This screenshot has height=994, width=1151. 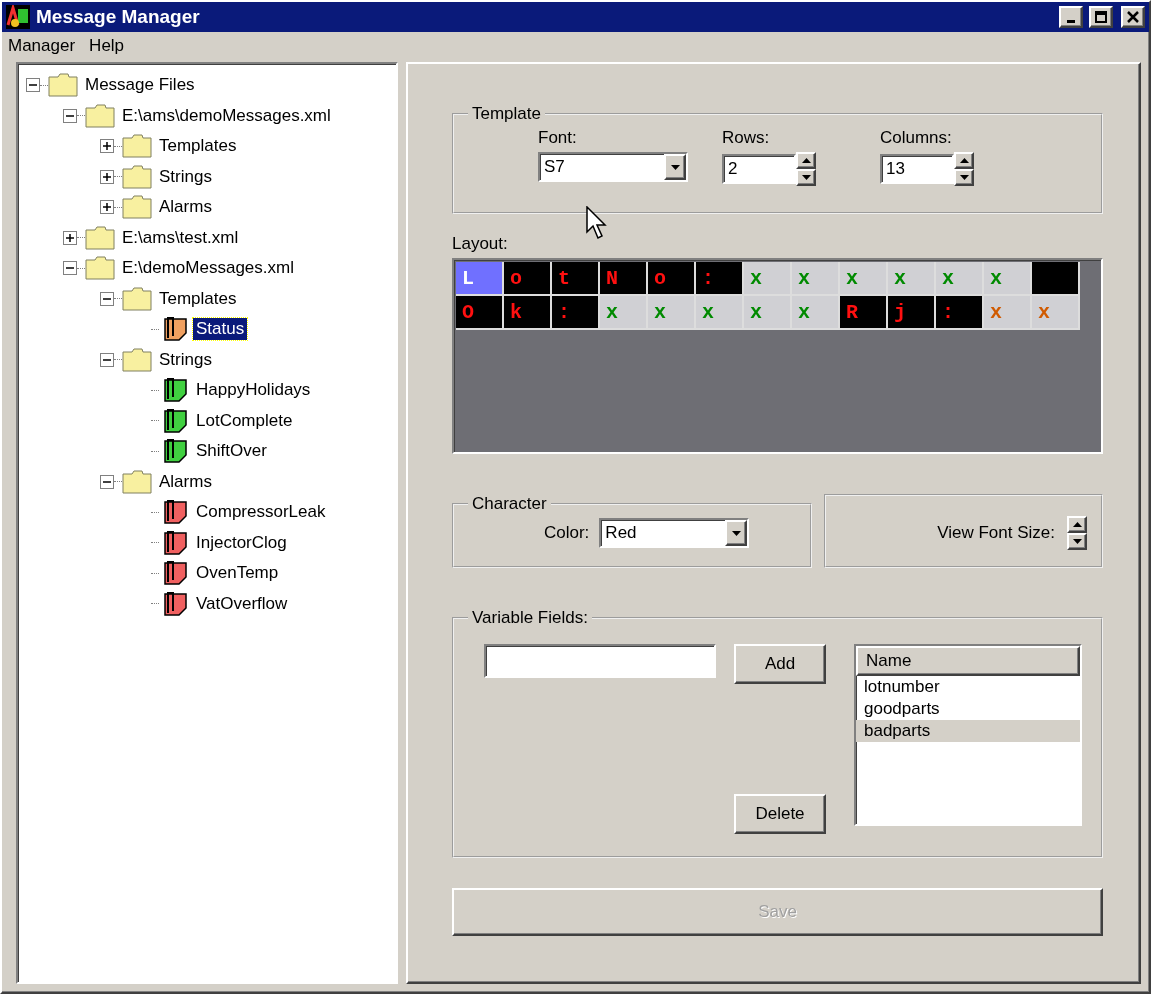 What do you see at coordinates (261, 512) in the screenshot?
I see `tree-item: CompressorLeak` at bounding box center [261, 512].